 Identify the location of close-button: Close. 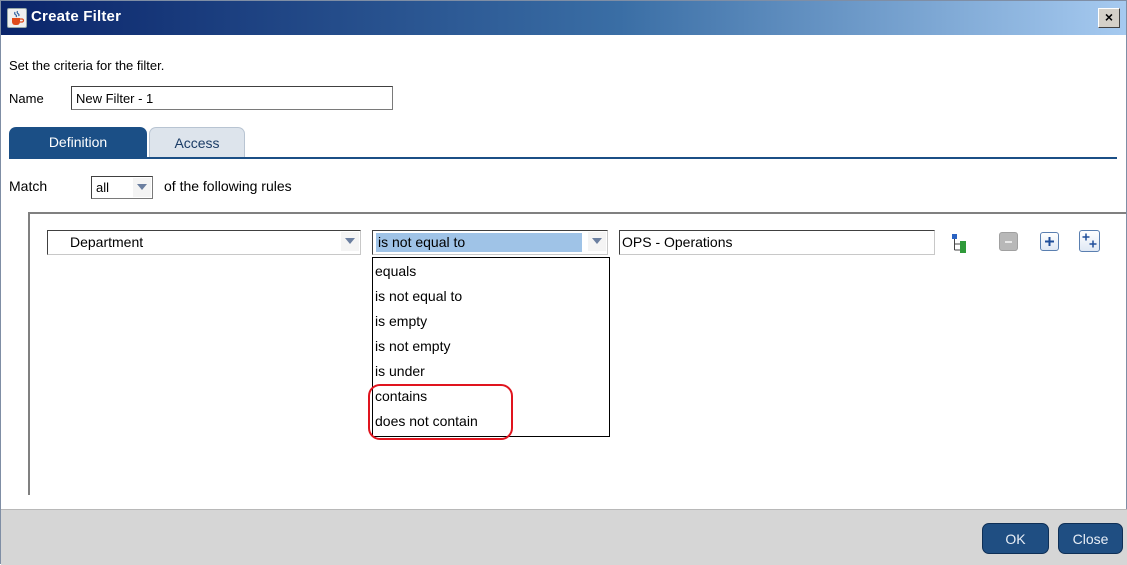
(1090, 538).